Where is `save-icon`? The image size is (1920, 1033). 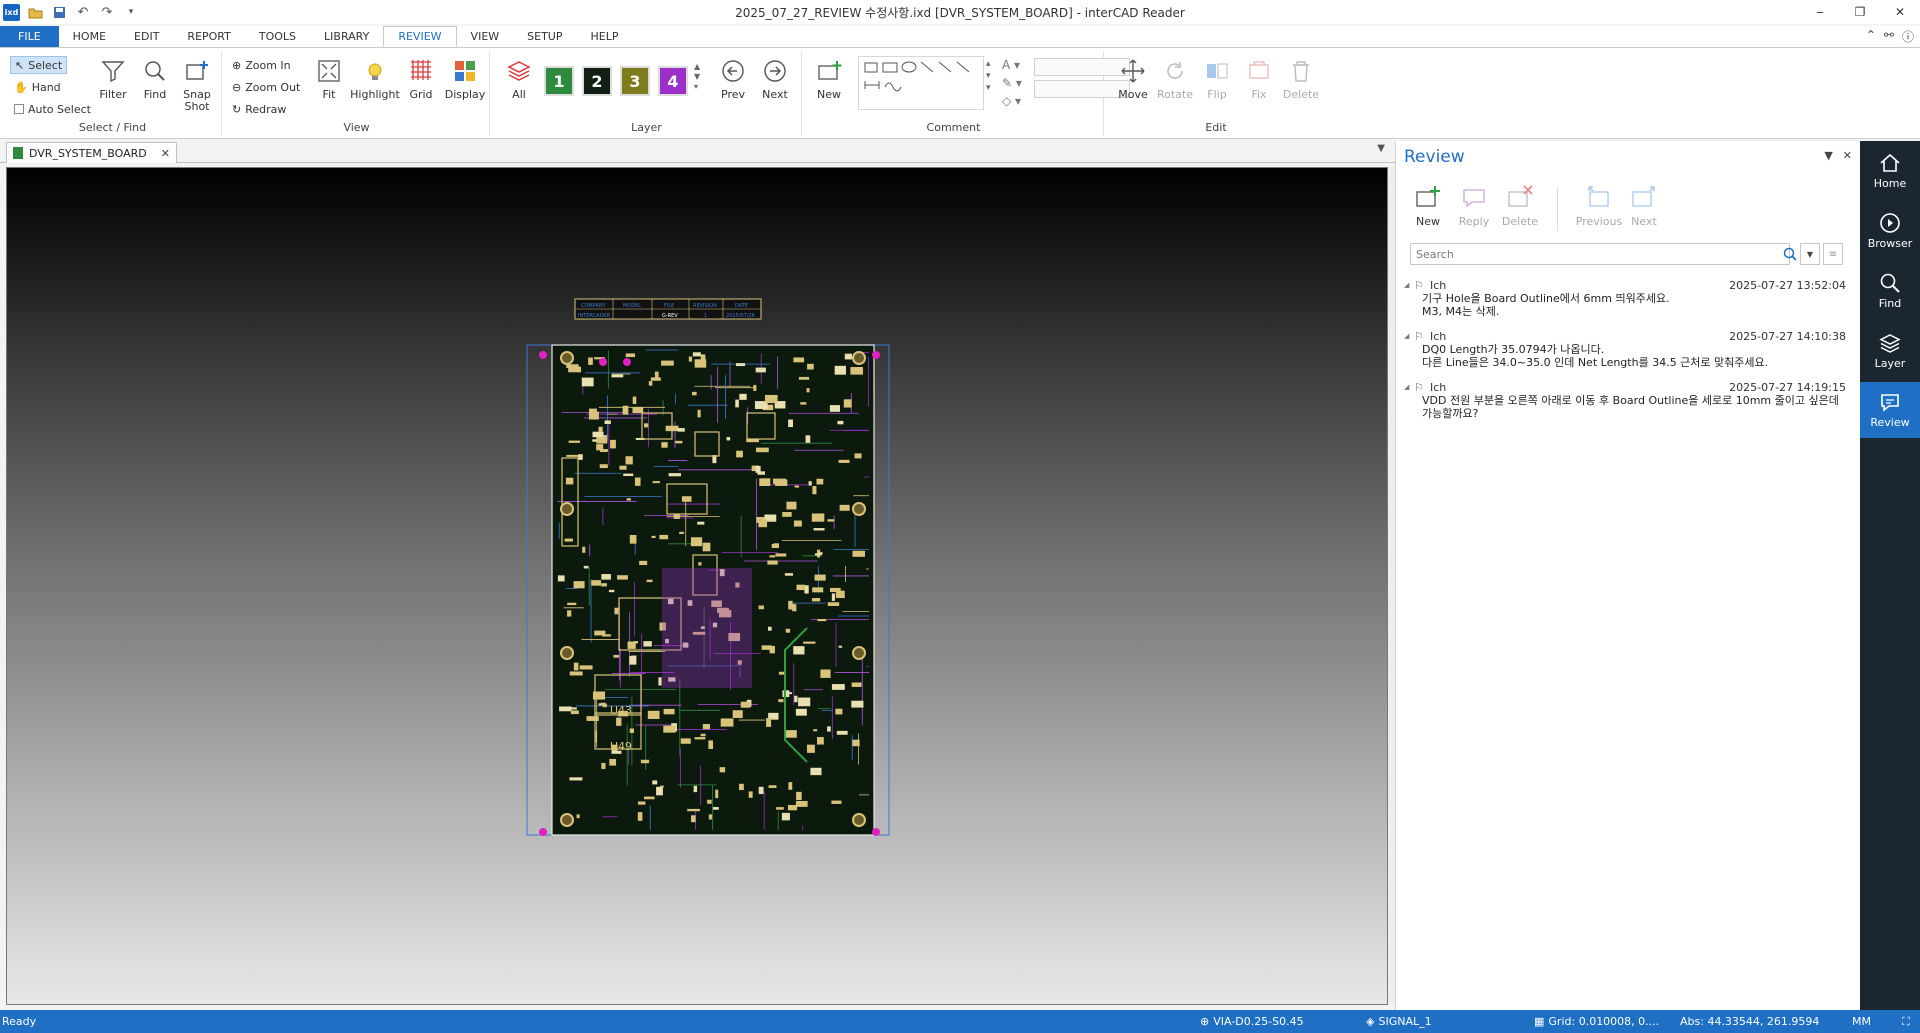 save-icon is located at coordinates (59, 12).